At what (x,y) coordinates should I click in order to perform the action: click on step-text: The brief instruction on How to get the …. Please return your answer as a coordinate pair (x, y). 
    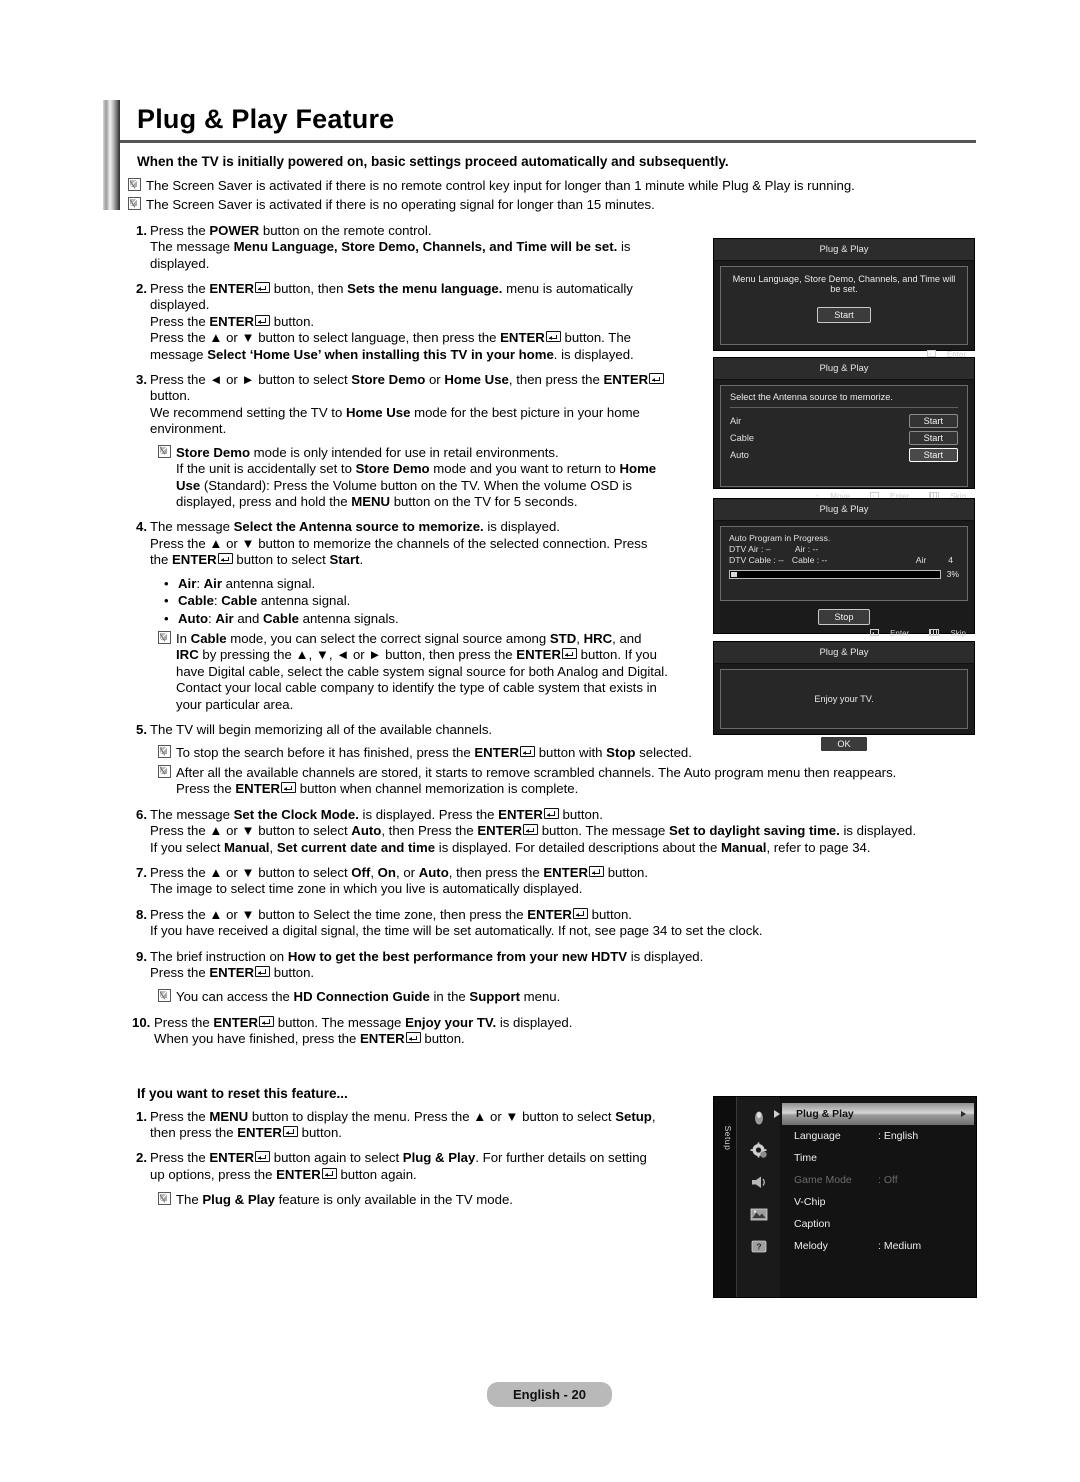
    Looking at the image, I should click on (565, 965).